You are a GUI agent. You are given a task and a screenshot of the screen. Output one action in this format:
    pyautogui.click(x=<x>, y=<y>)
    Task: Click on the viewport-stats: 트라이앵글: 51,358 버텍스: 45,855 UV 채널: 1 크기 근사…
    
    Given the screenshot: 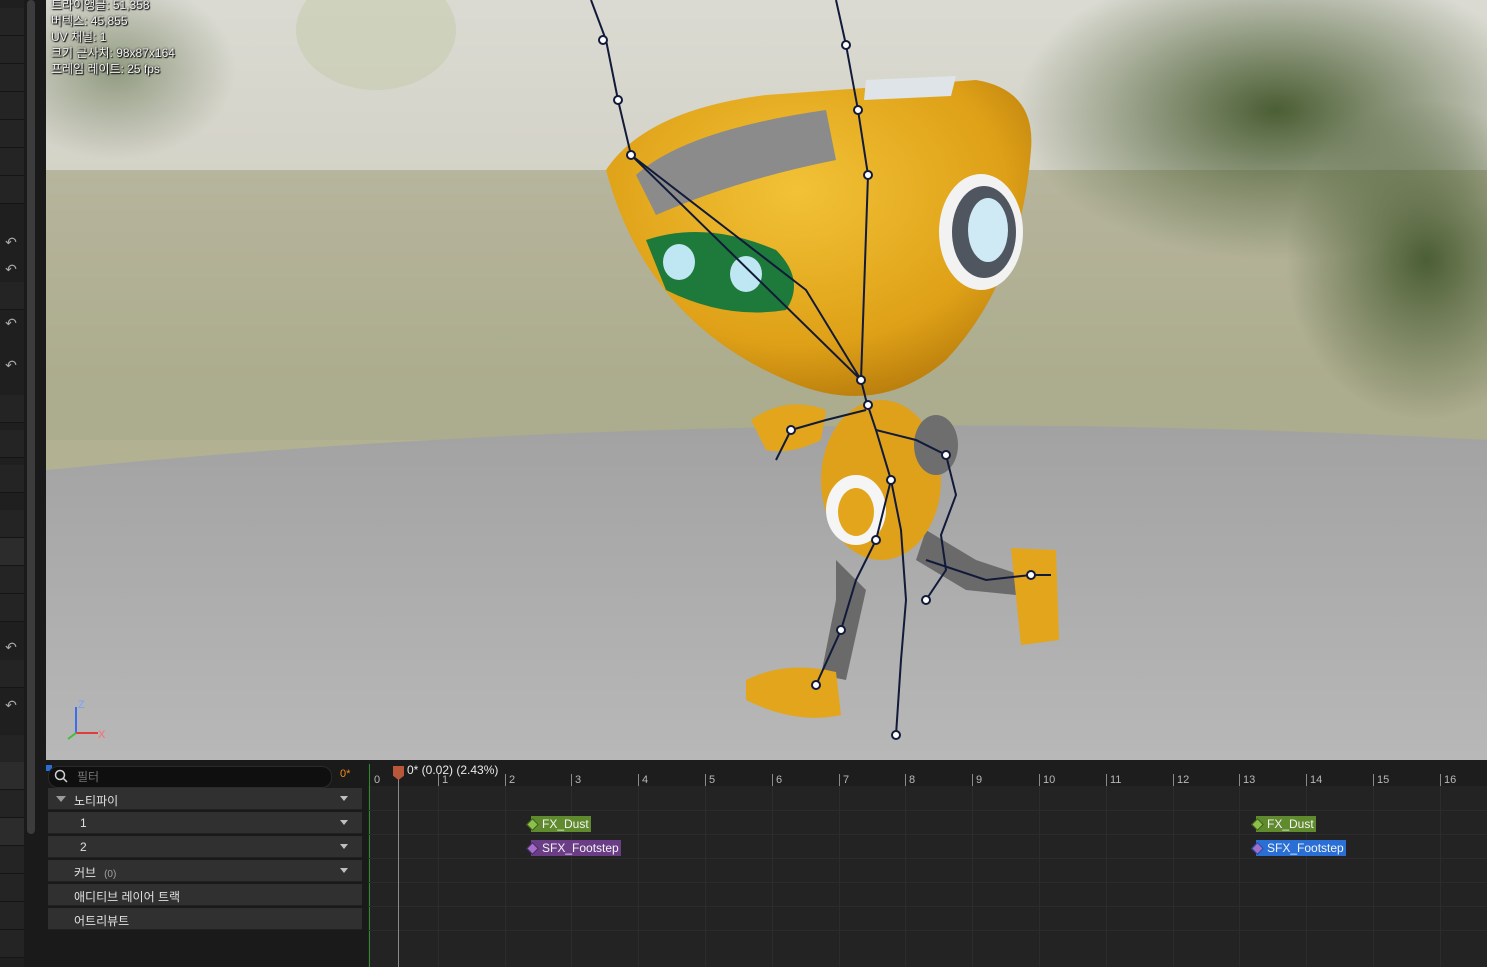 What is the action you would take?
    pyautogui.click(x=113, y=38)
    